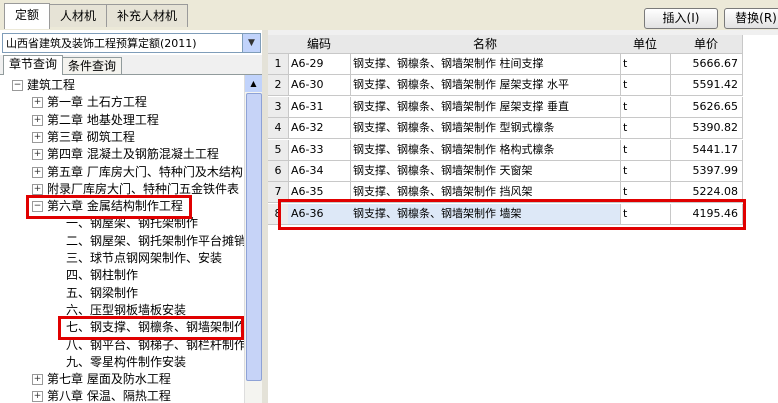  I want to click on tree-item-label: 第七章 屋面及防水工程, so click(109, 379).